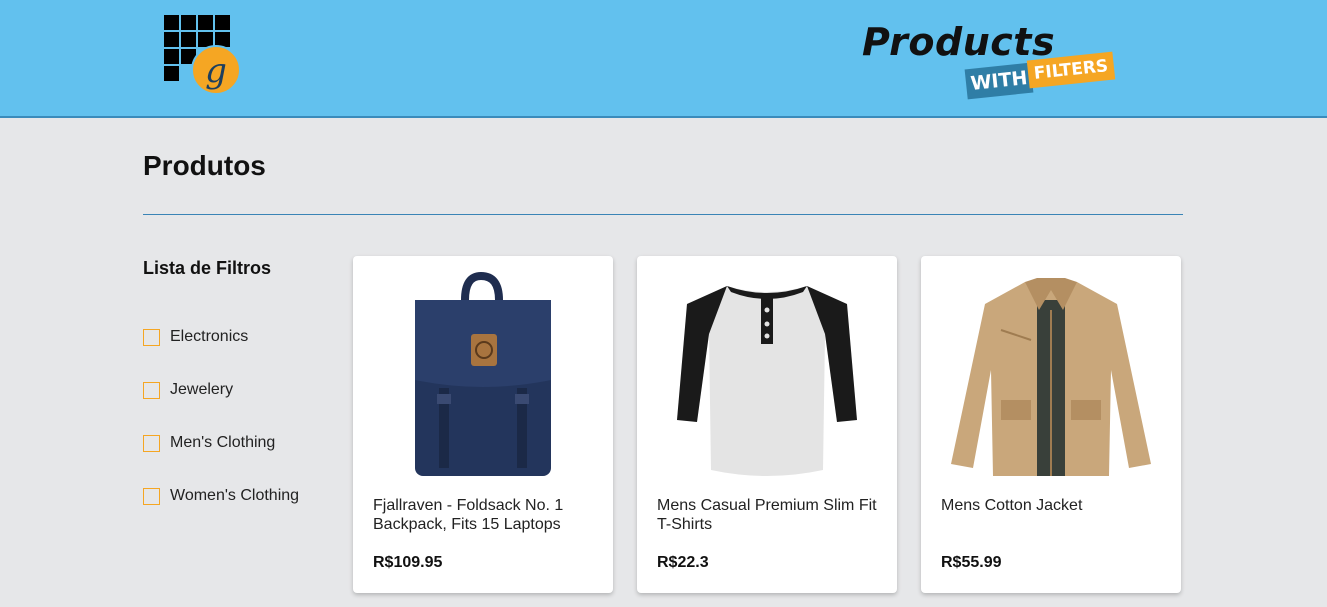  Describe the element at coordinates (683, 562) in the screenshot. I see `product-price: R$22.3` at that location.